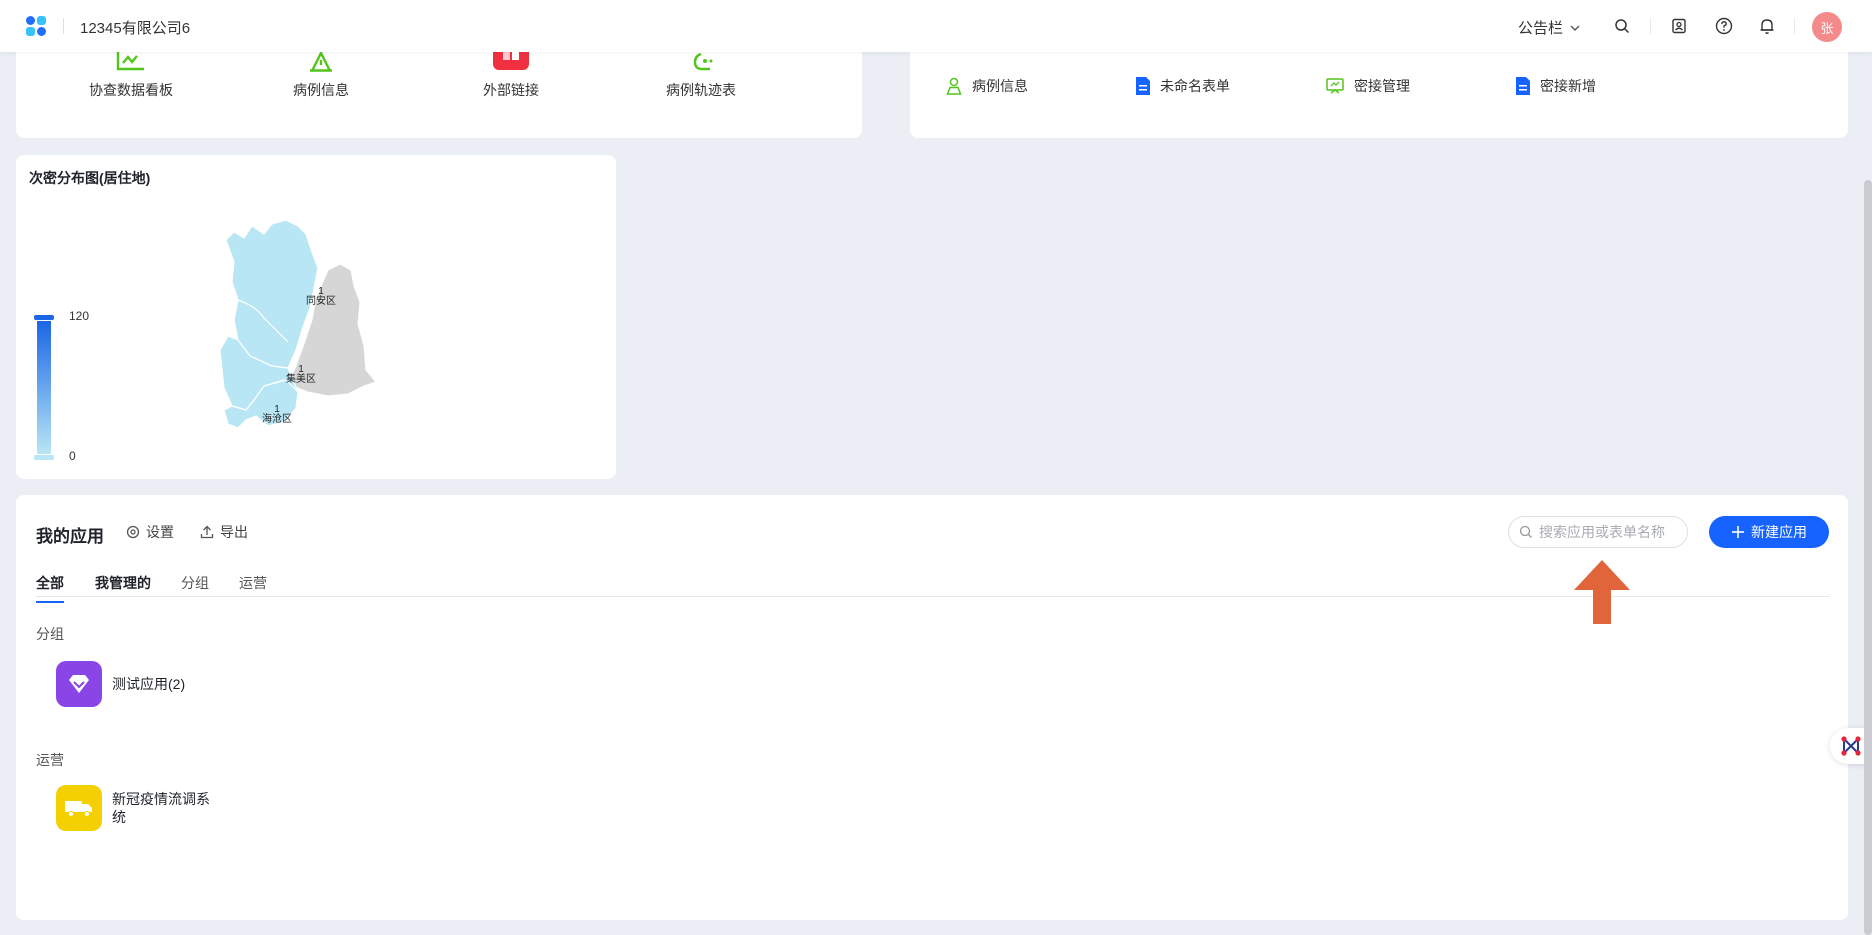 The width and height of the screenshot is (1872, 935). I want to click on quick-link-label: 病例轨迹表, so click(701, 90).